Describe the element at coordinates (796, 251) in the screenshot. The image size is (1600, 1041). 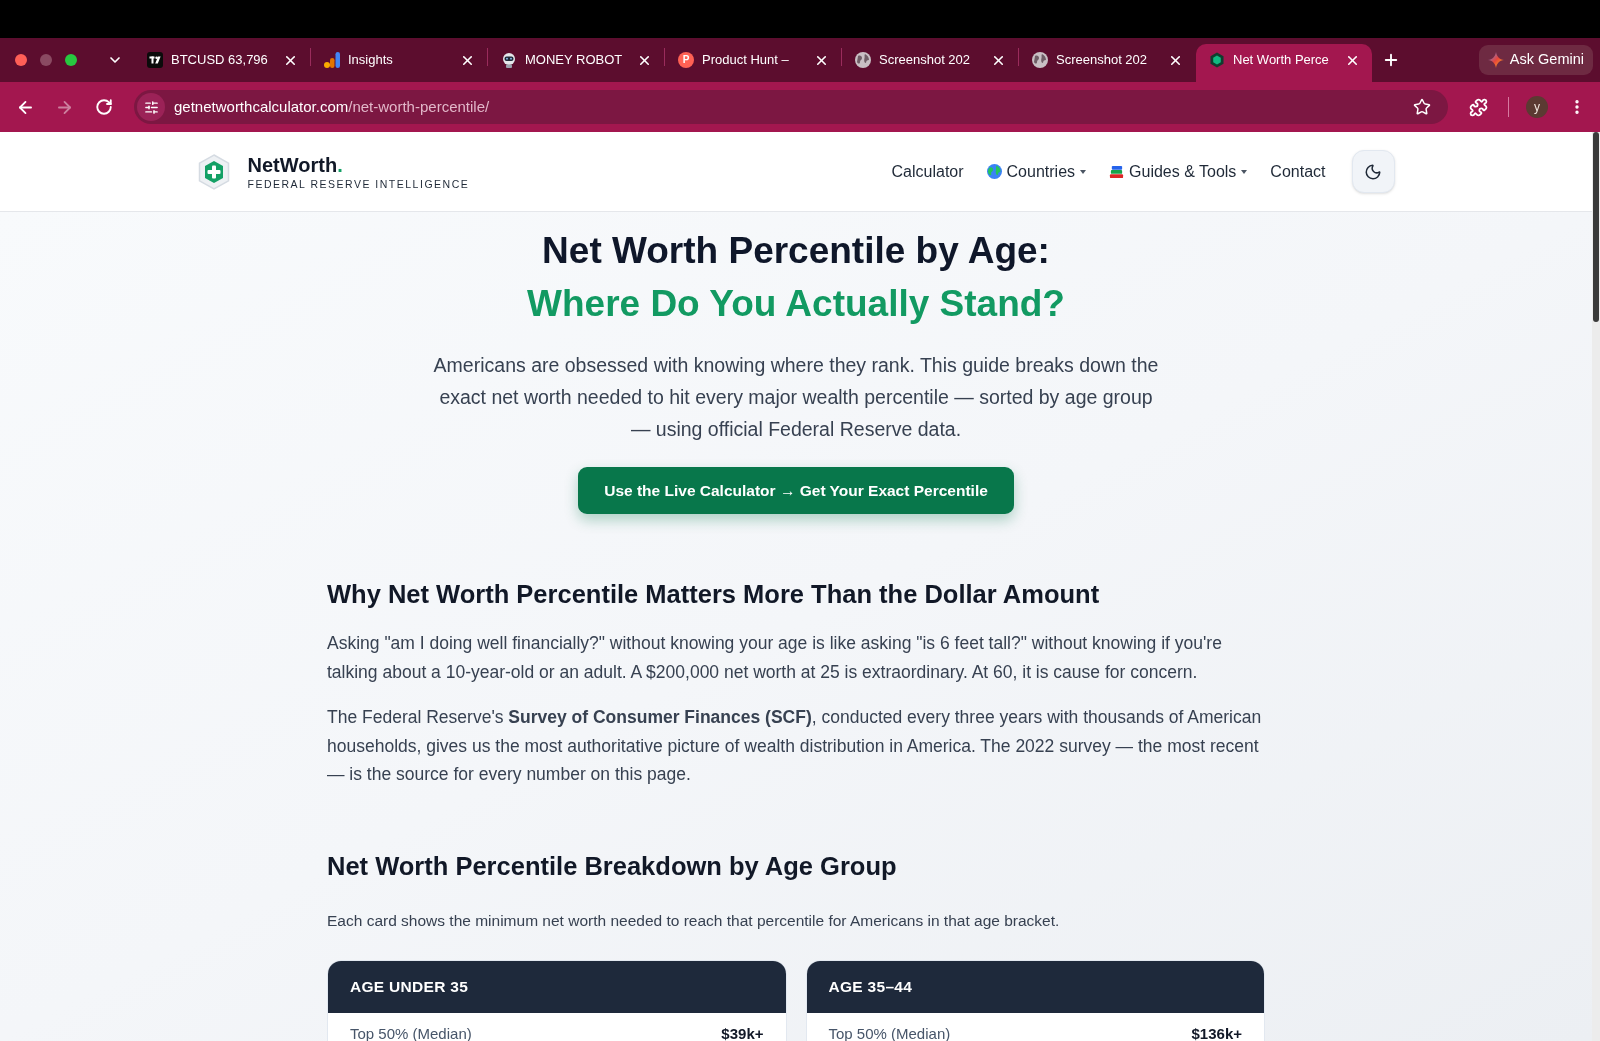
I see `page-title: Net Worth Percentile by Age:` at that location.